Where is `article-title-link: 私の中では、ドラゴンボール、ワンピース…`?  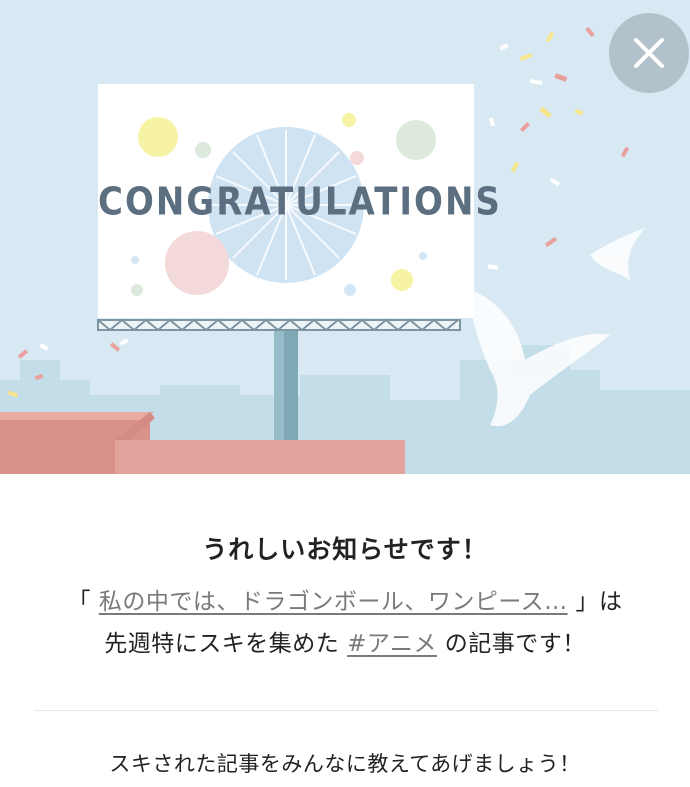
article-title-link: 私の中では、ドラゴンボール、ワンピース… is located at coordinates (333, 602).